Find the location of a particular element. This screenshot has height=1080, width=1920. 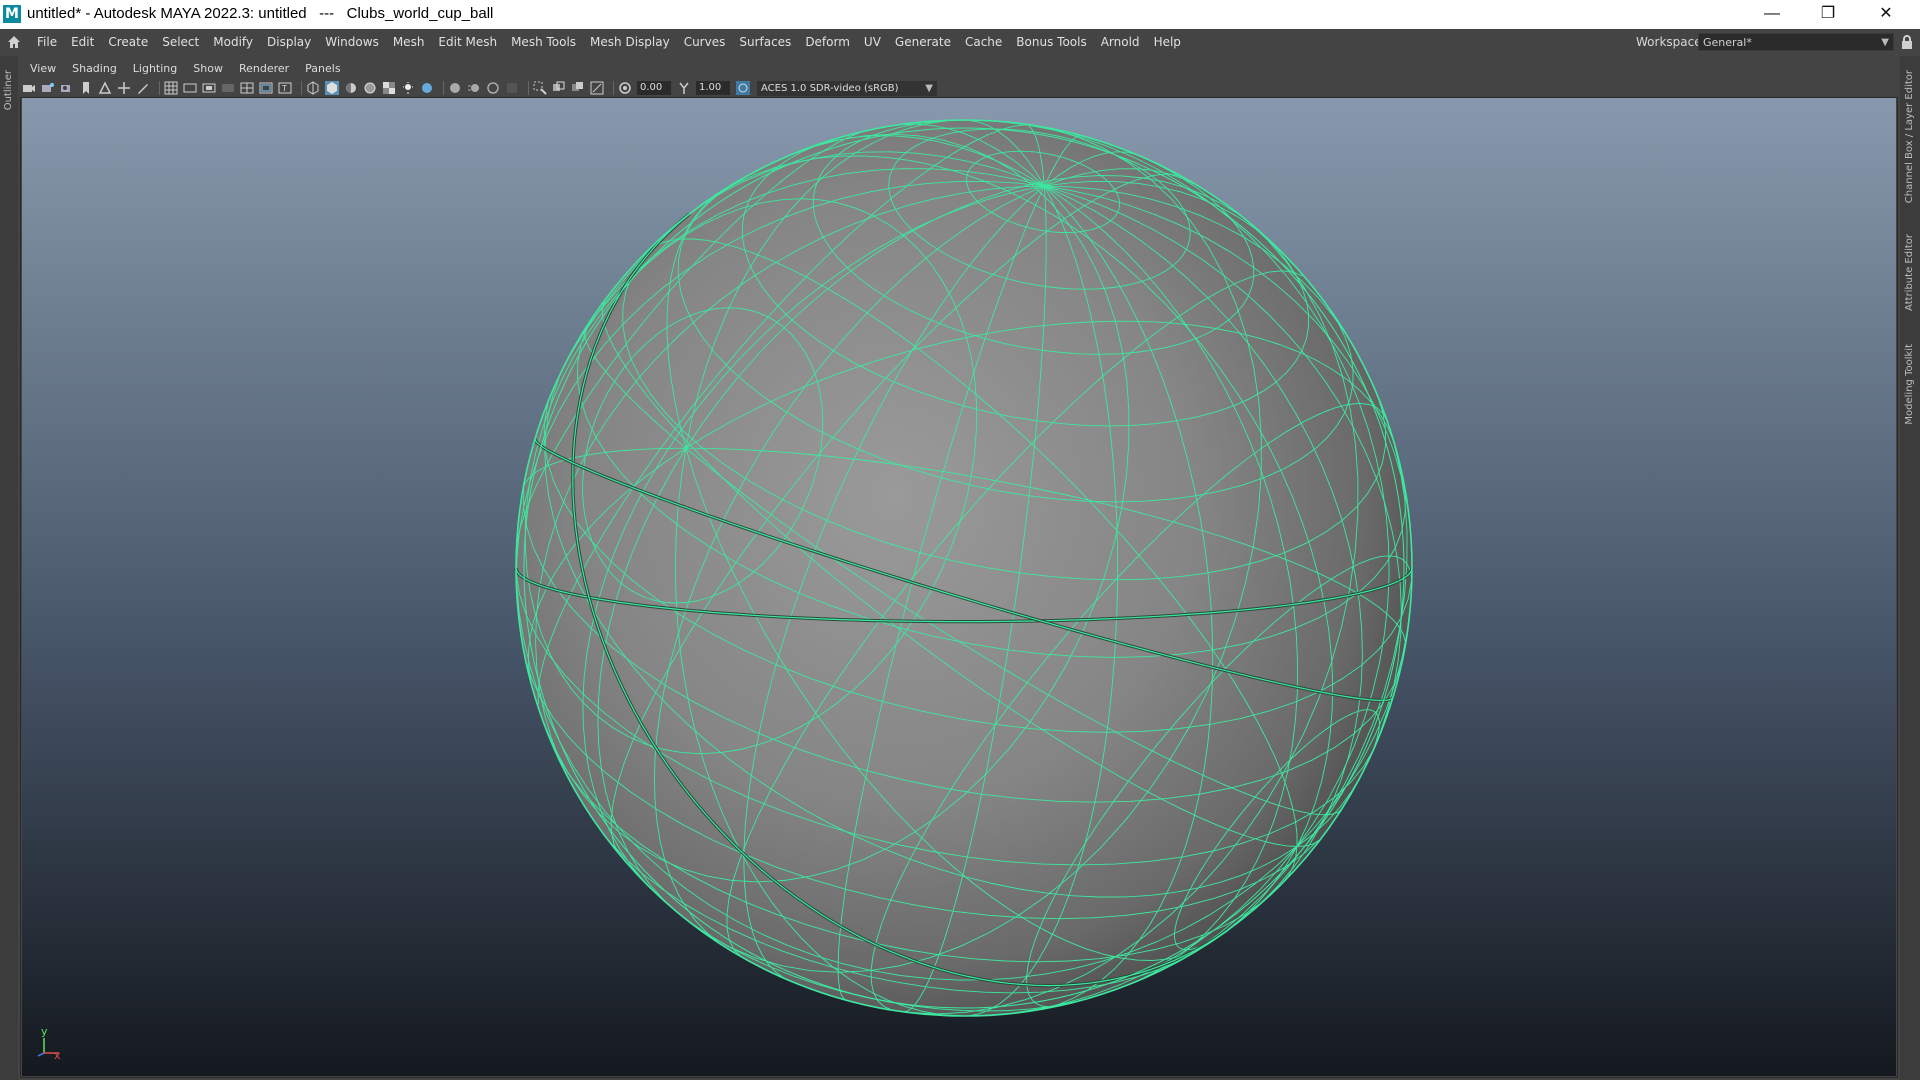

window-title: untitled* - Autodesk MAYA 2022.3 is located at coordinates (260, 13).